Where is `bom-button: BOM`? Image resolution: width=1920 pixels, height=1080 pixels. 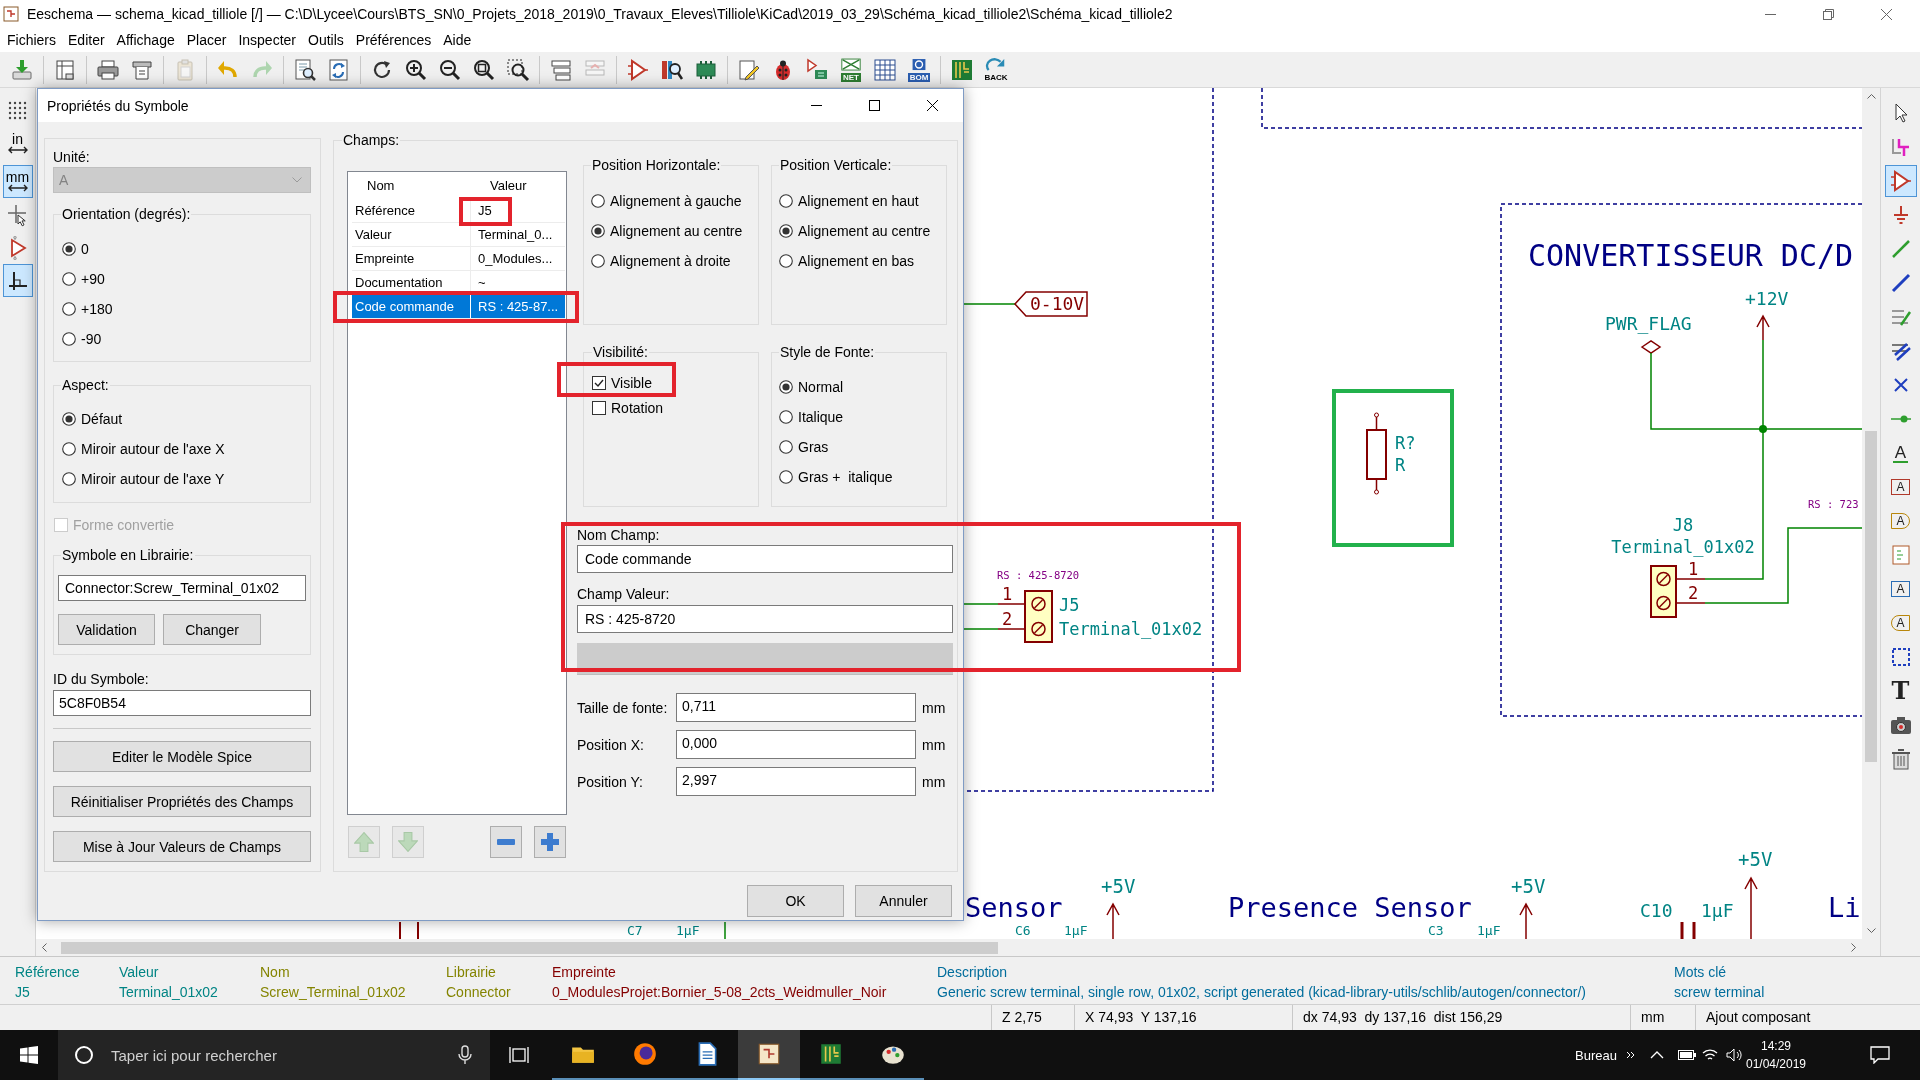
bom-button: BOM is located at coordinates (919, 69).